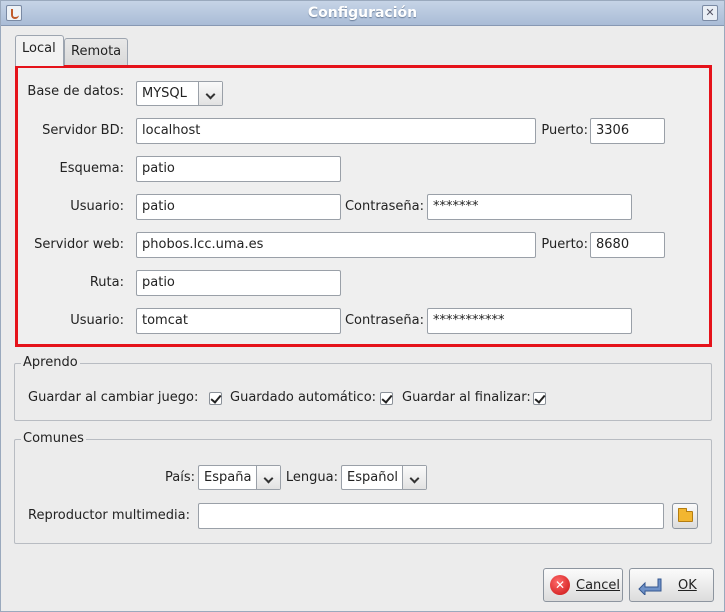 The height and width of the screenshot is (612, 725). Describe the element at coordinates (384, 320) in the screenshot. I see `web-password-label: Contraseña:` at that location.